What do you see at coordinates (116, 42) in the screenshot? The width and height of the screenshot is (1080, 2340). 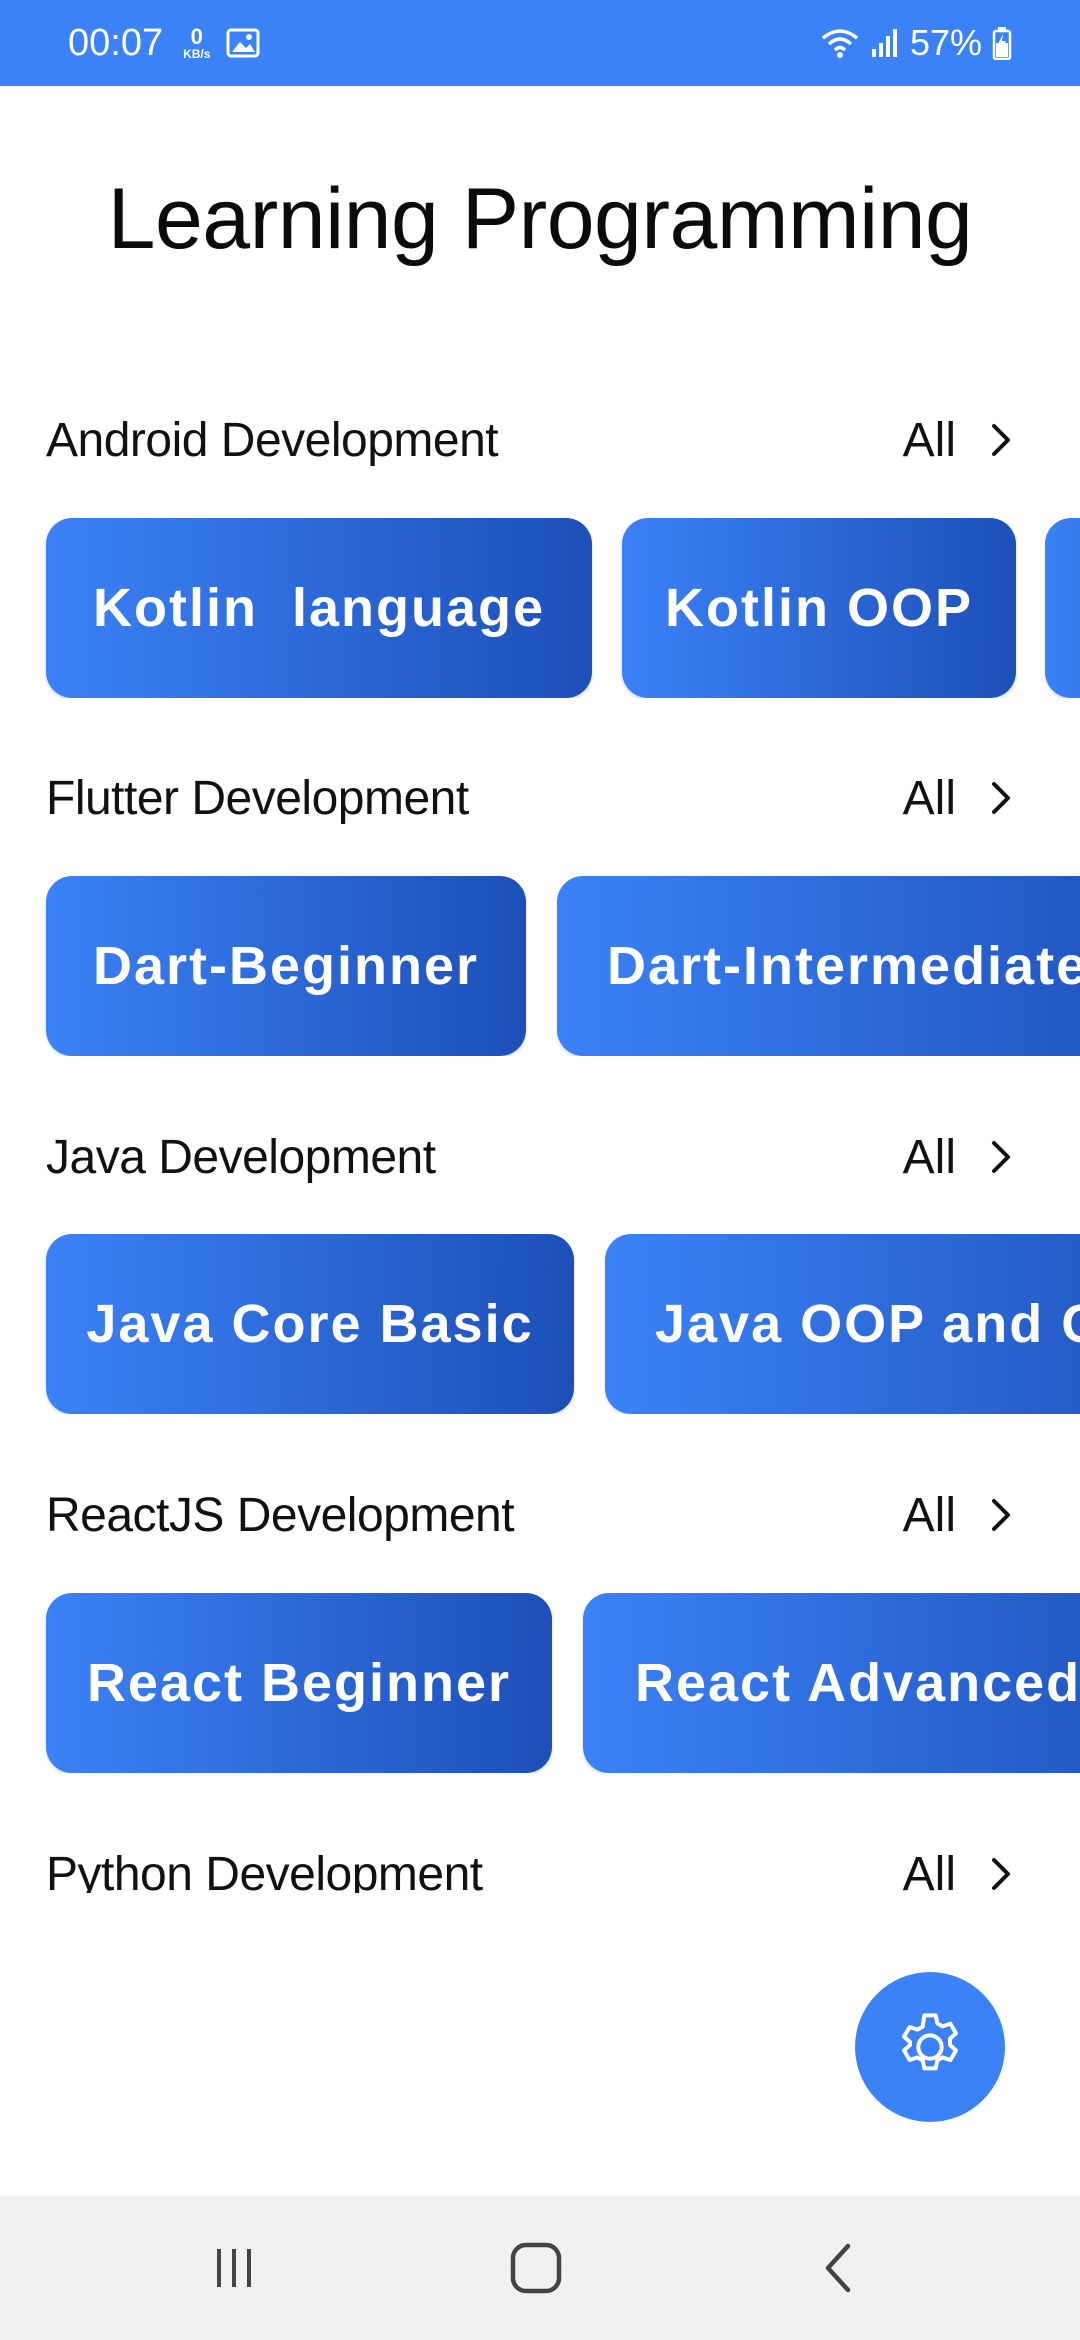 I see `status-time: 00:07` at bounding box center [116, 42].